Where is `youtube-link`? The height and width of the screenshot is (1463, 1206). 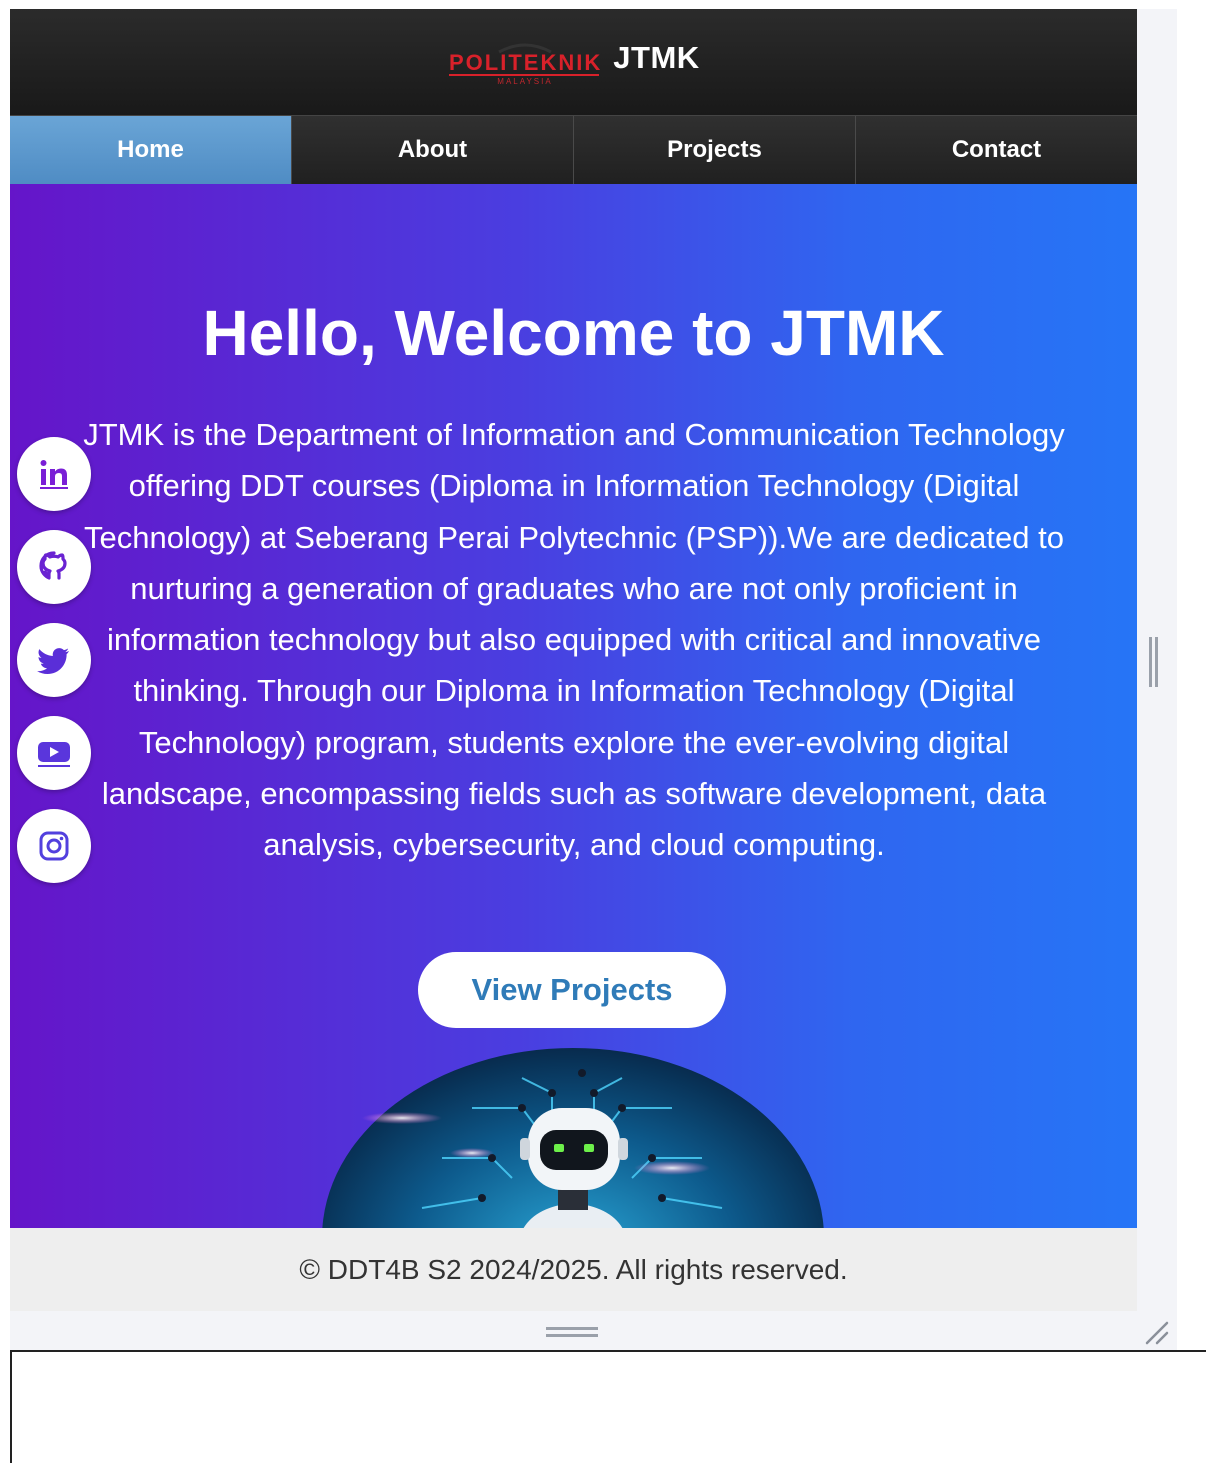
youtube-link is located at coordinates (54, 753).